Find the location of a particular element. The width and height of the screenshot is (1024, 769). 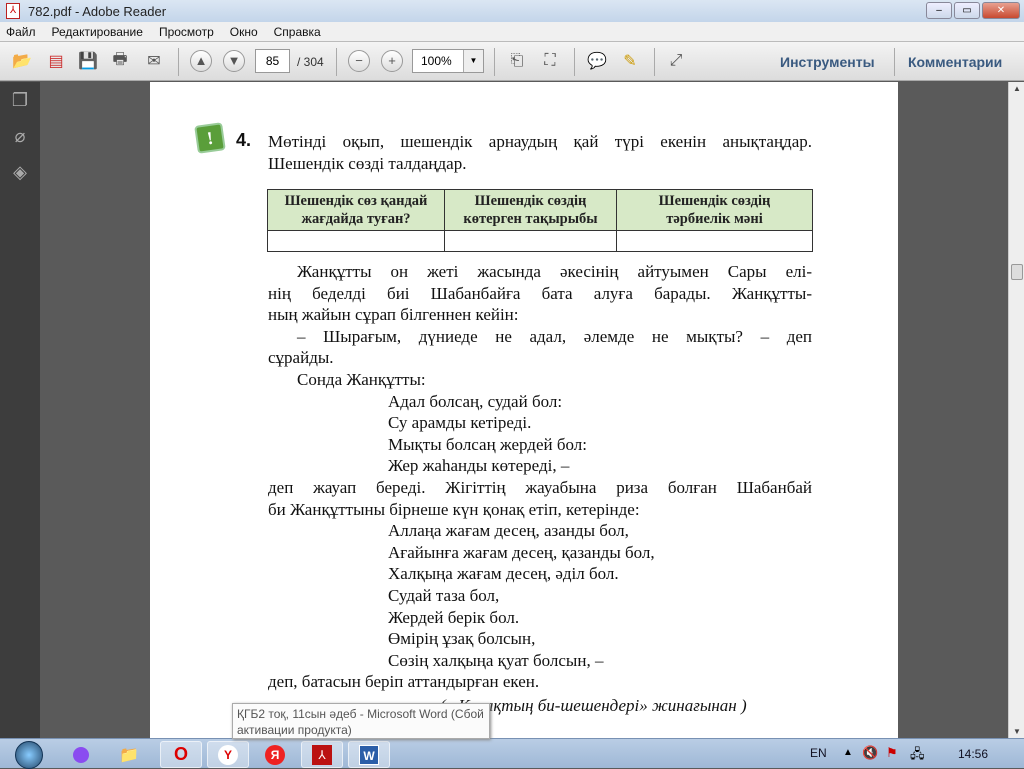

alice-icon is located at coordinates (81, 754).